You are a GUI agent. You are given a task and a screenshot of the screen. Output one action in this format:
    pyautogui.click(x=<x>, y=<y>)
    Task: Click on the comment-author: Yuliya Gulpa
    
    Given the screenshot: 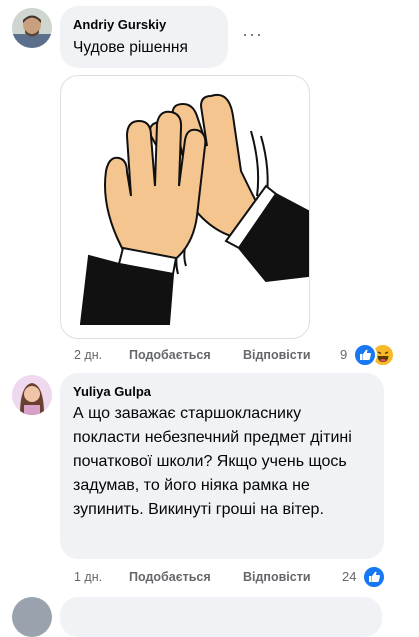 What is the action you would take?
    pyautogui.click(x=112, y=391)
    